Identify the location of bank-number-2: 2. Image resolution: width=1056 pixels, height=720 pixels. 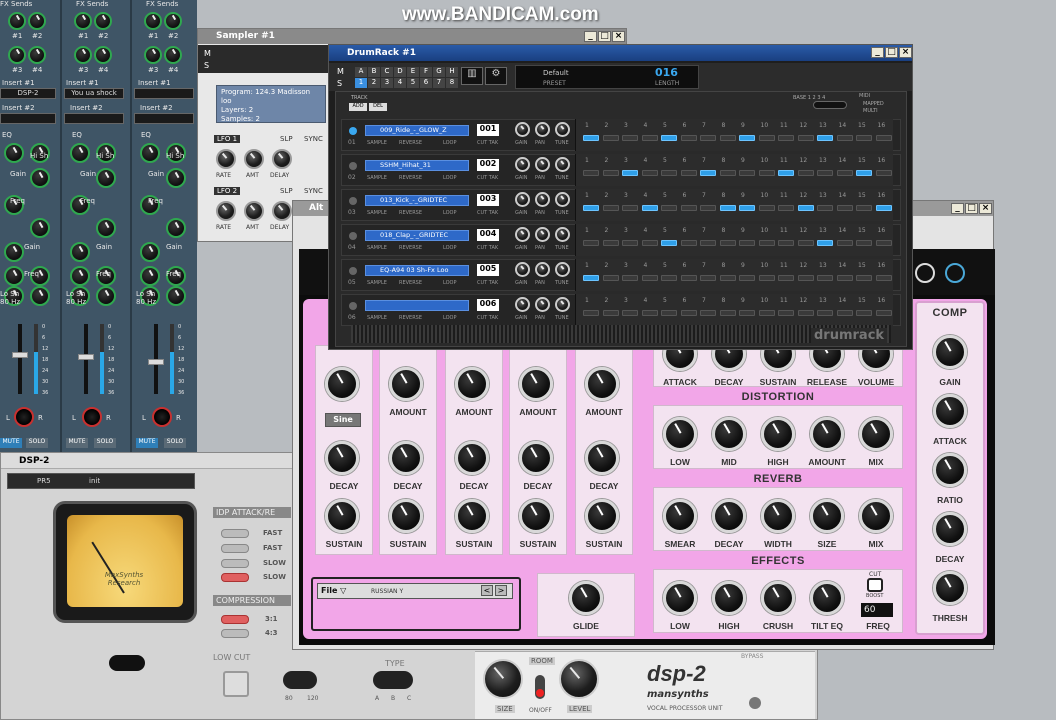
(374, 83).